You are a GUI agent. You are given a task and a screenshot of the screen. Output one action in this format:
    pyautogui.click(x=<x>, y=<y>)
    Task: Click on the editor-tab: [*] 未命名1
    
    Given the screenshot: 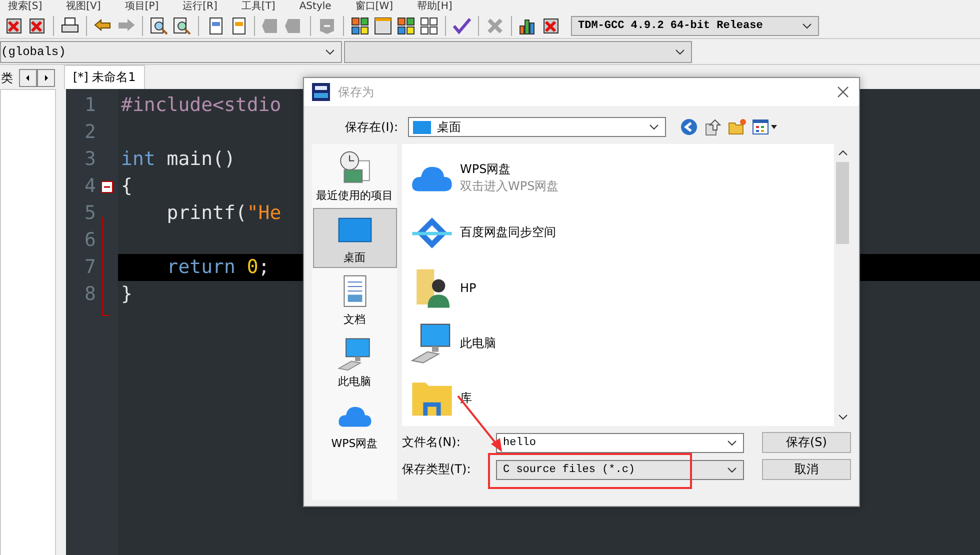 What is the action you would take?
    pyautogui.click(x=104, y=77)
    